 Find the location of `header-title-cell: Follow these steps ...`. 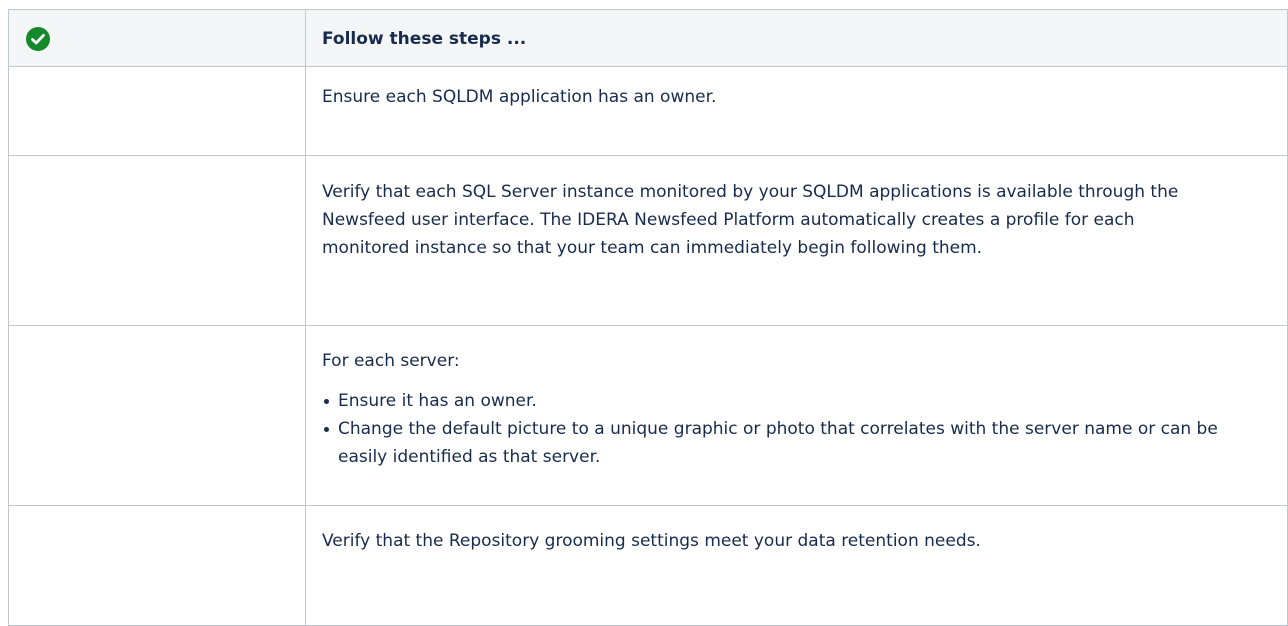

header-title-cell: Follow these steps ... is located at coordinates (796, 38).